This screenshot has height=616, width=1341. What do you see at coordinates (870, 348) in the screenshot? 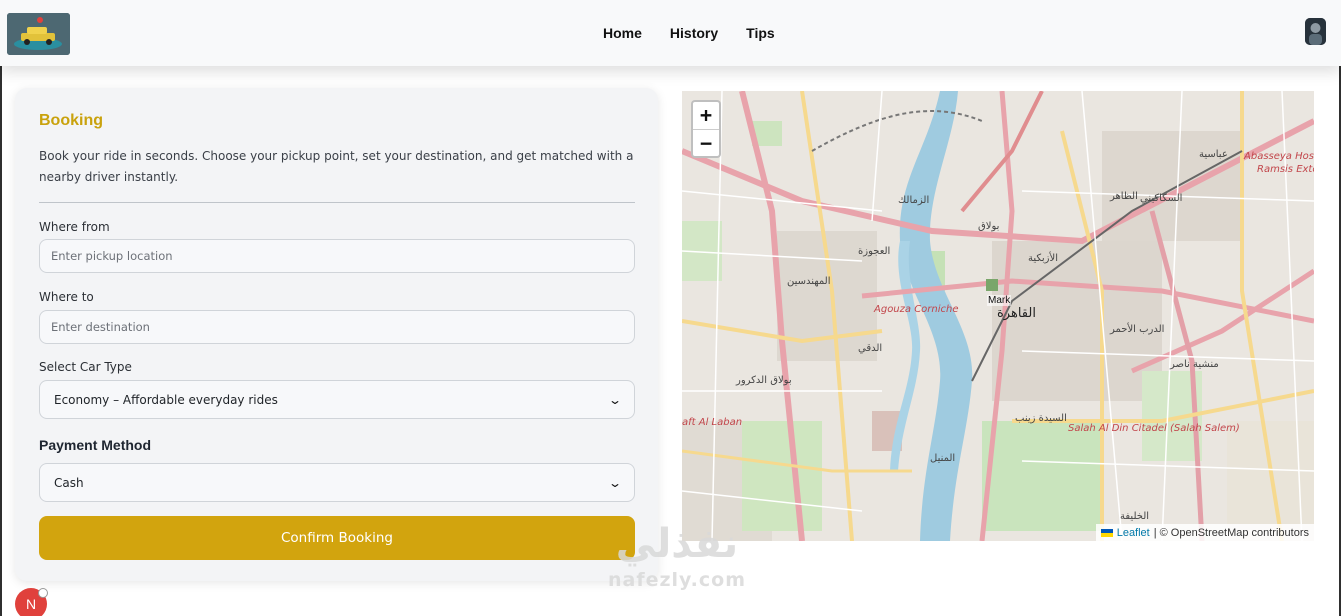
I see `map-label-dokki: الدقي` at bounding box center [870, 348].